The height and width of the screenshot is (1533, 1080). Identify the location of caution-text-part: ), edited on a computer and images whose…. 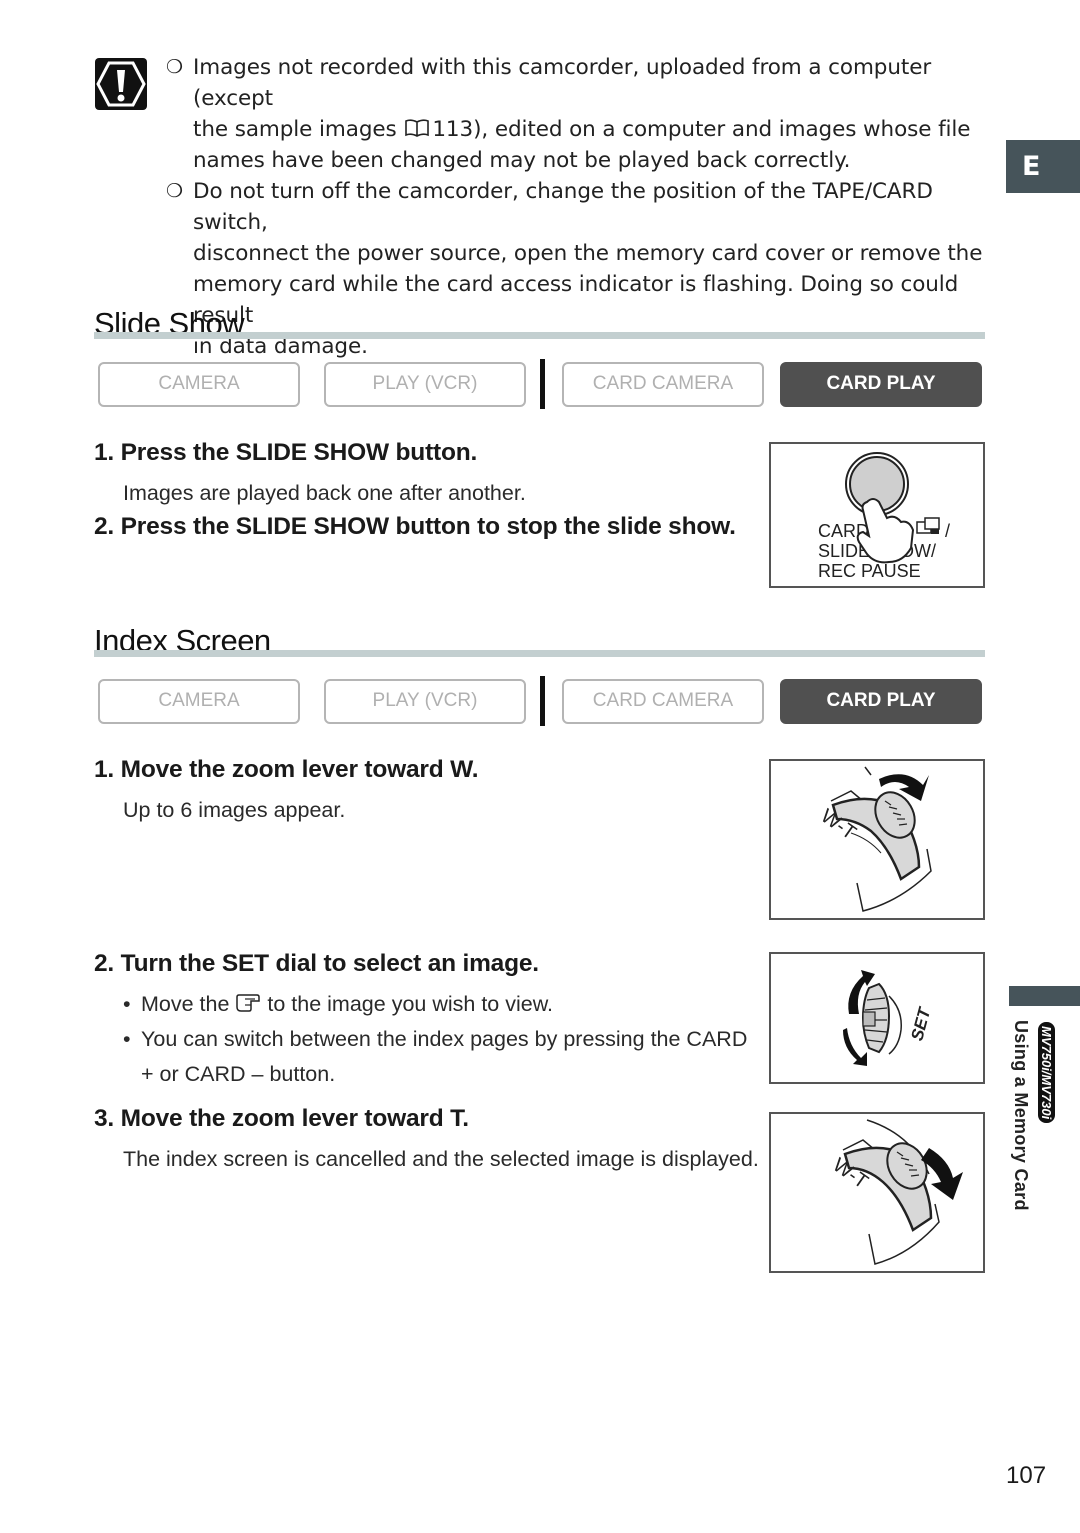
(722, 129).